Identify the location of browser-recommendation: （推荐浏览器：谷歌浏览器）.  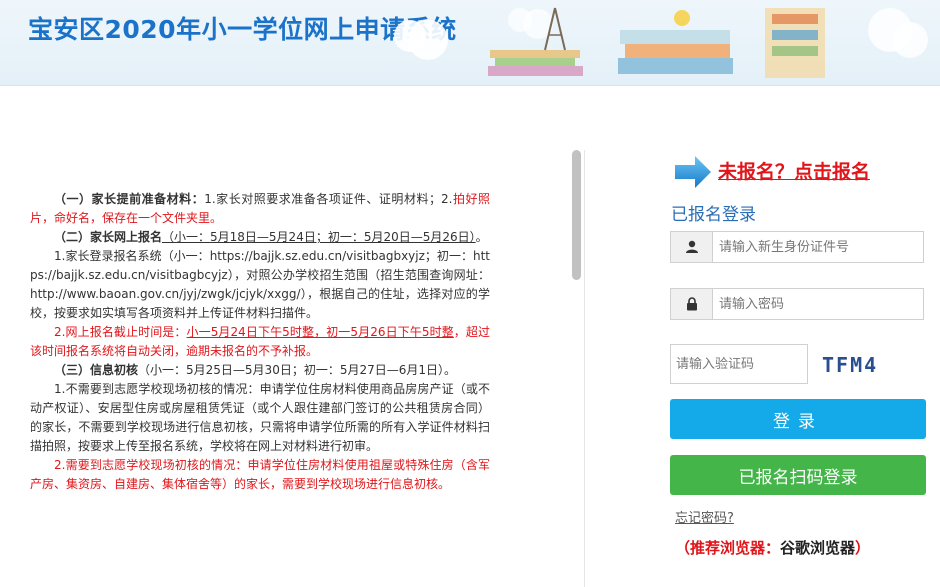
(772, 547).